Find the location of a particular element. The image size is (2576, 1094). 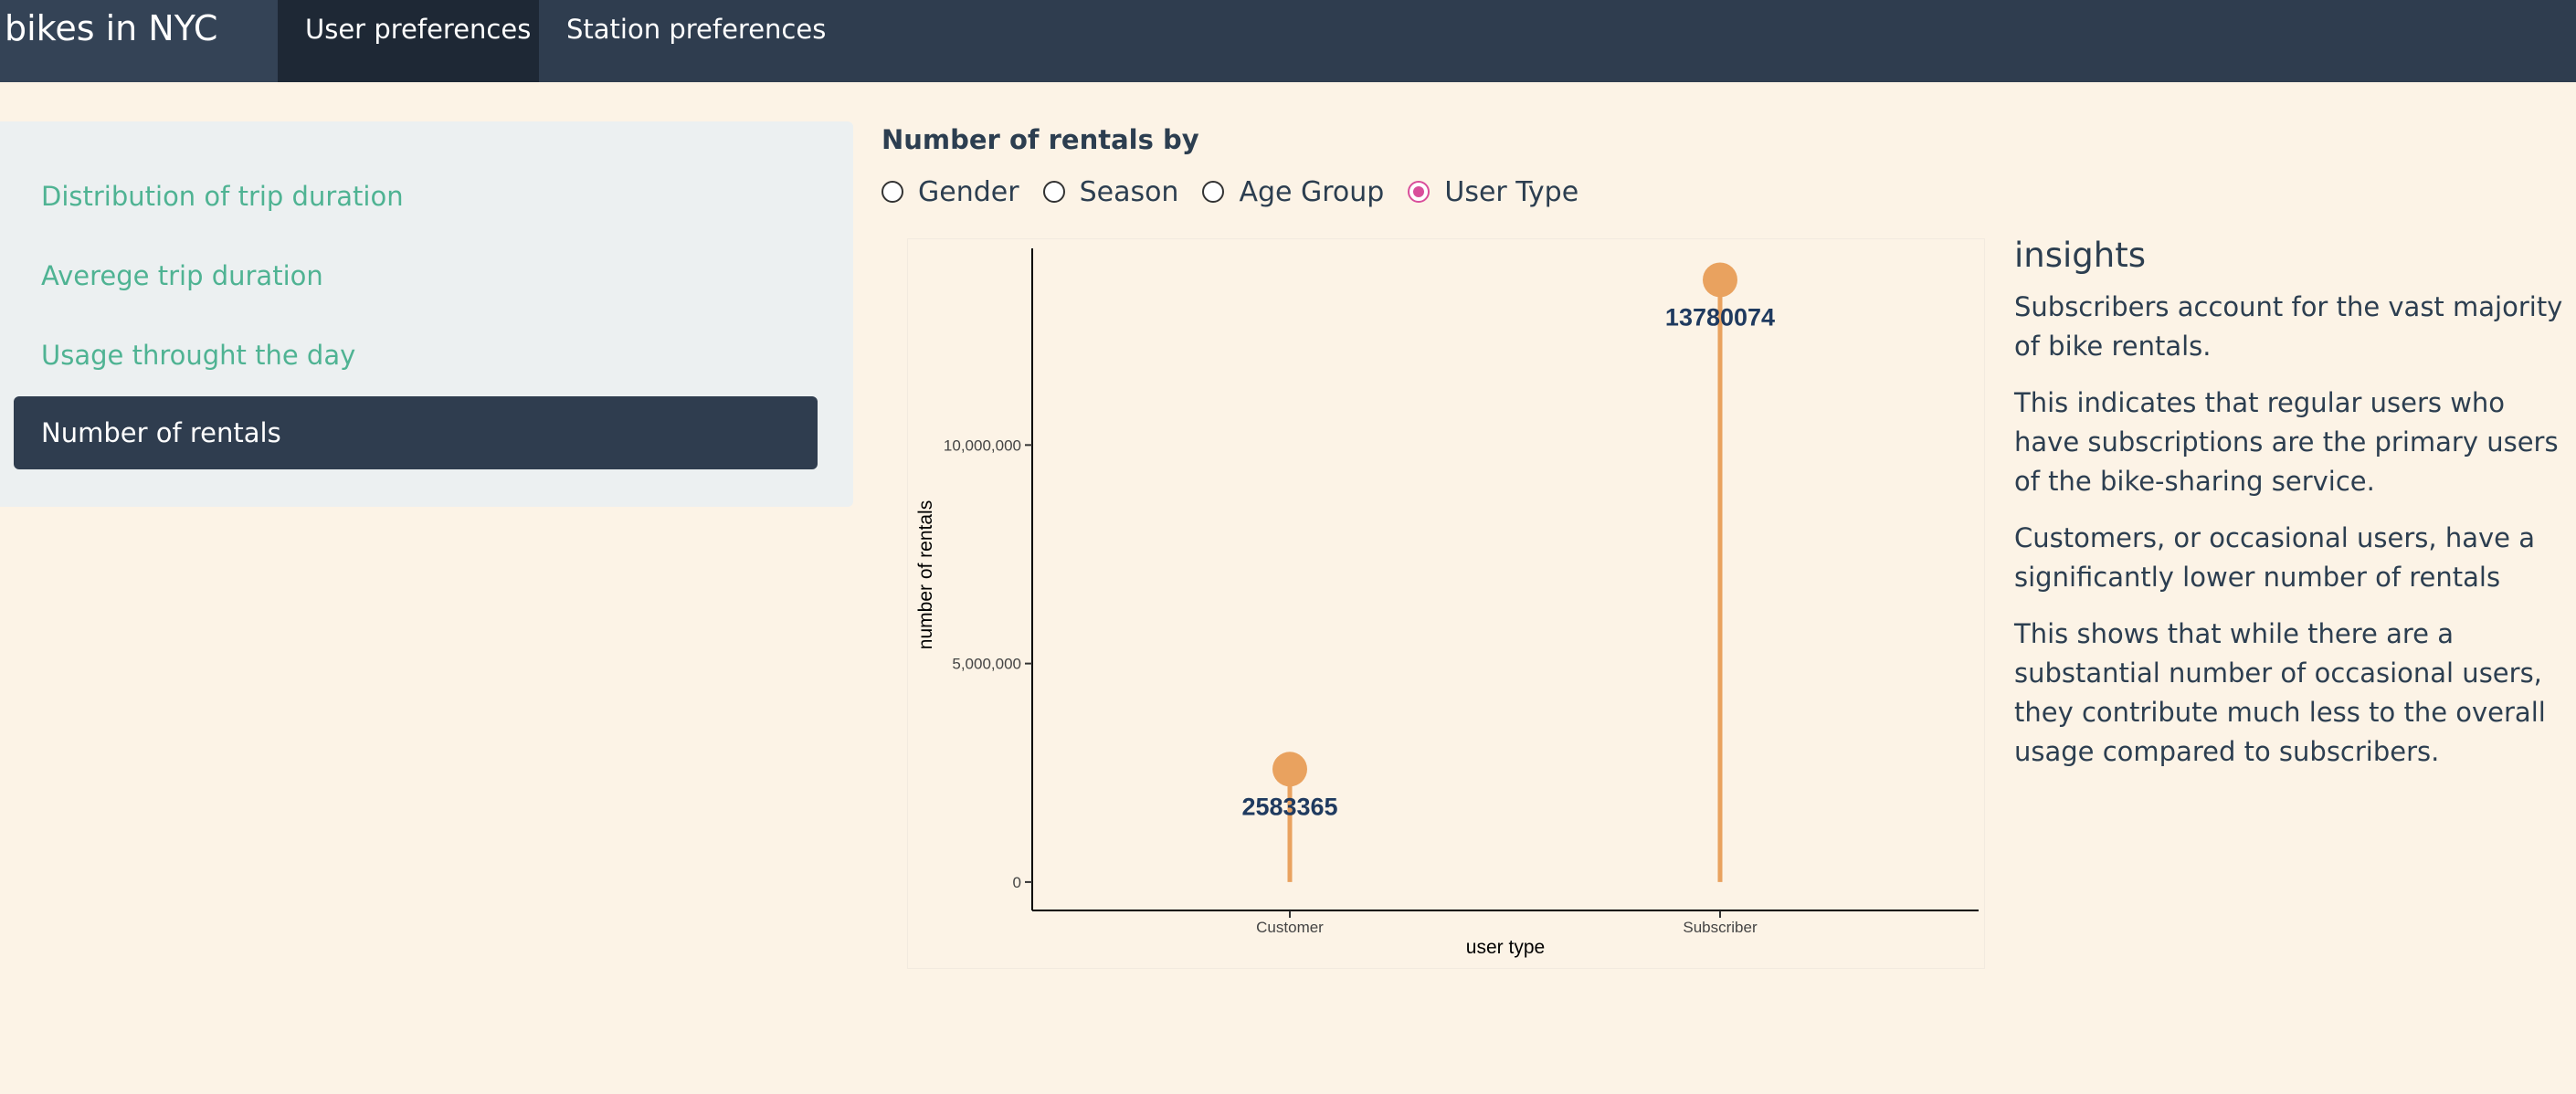

data-label: 13780074 is located at coordinates (1720, 317).